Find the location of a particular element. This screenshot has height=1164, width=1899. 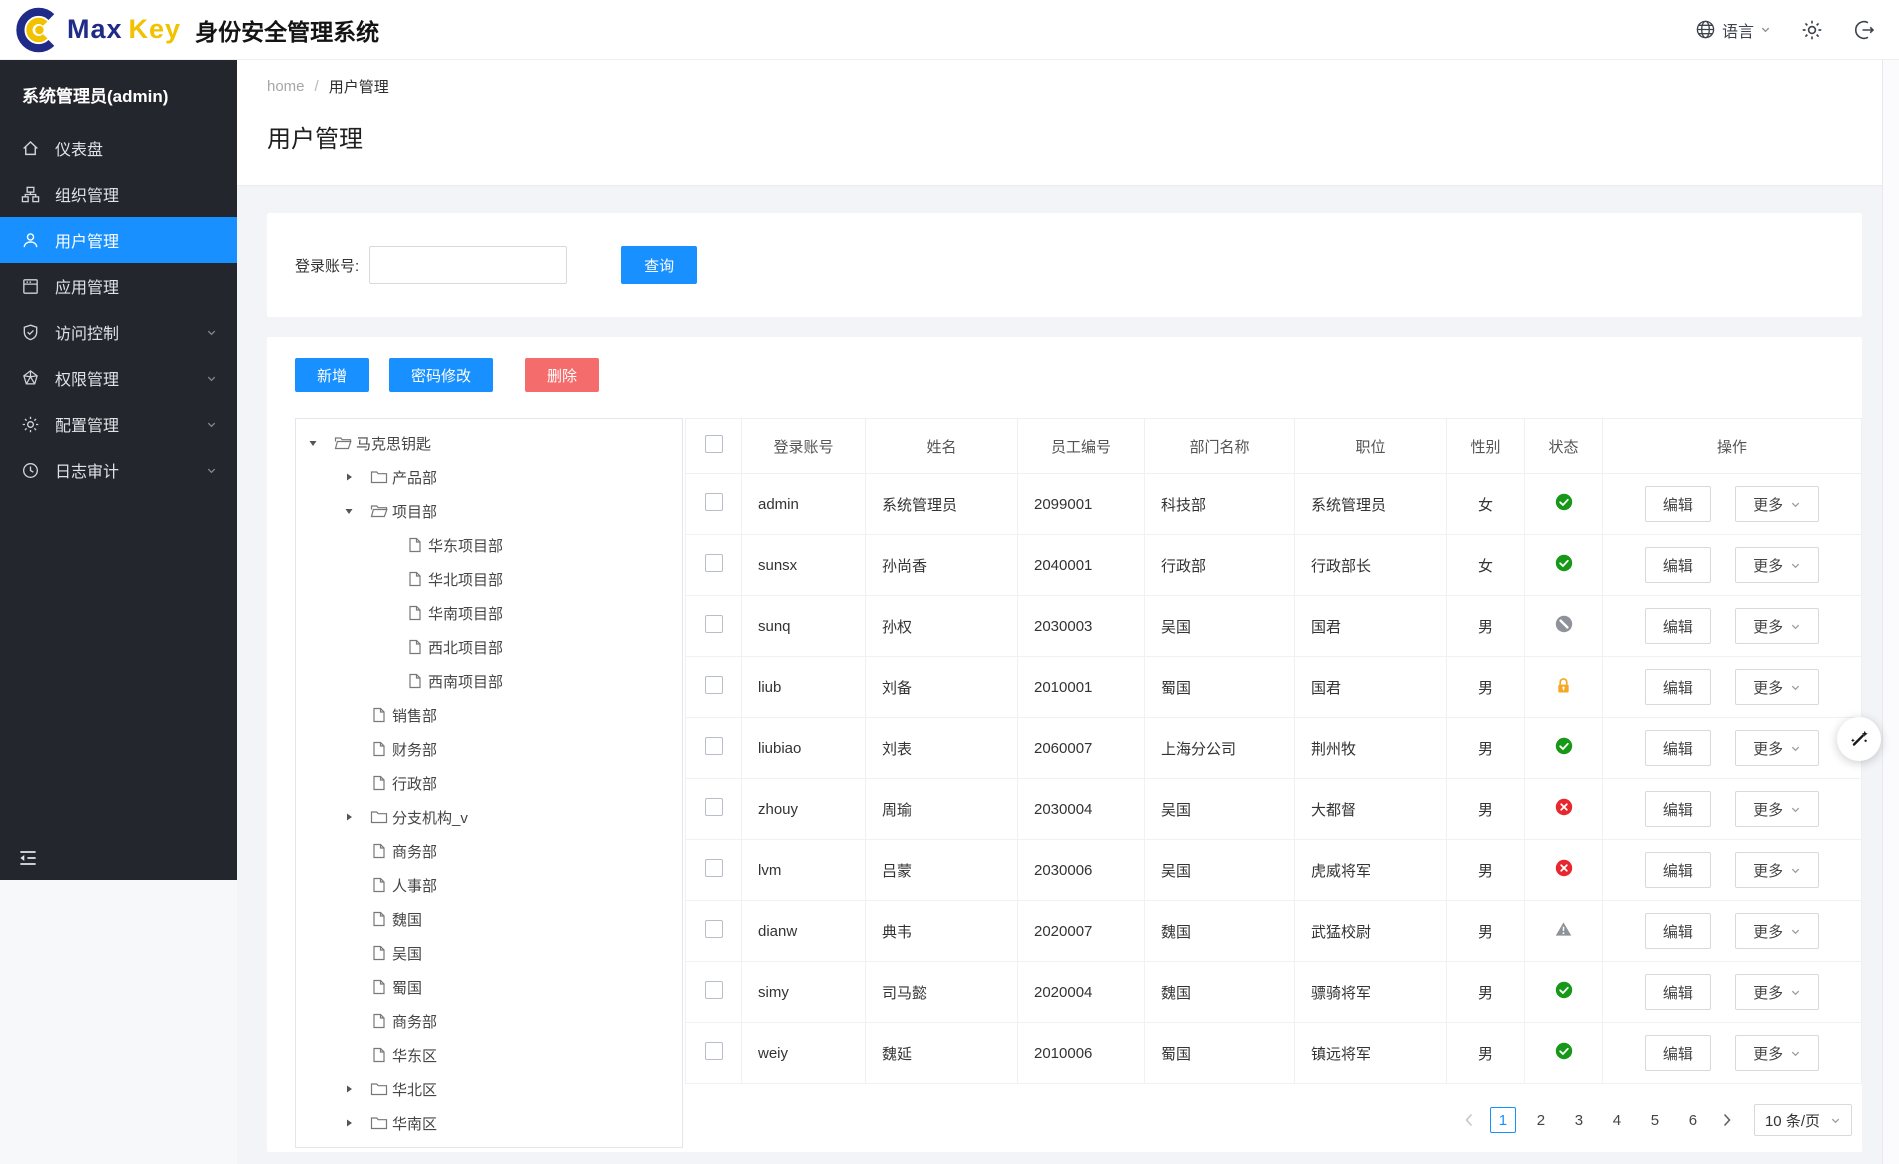

sidebar-item-0: 仪表盘 is located at coordinates (118, 148).